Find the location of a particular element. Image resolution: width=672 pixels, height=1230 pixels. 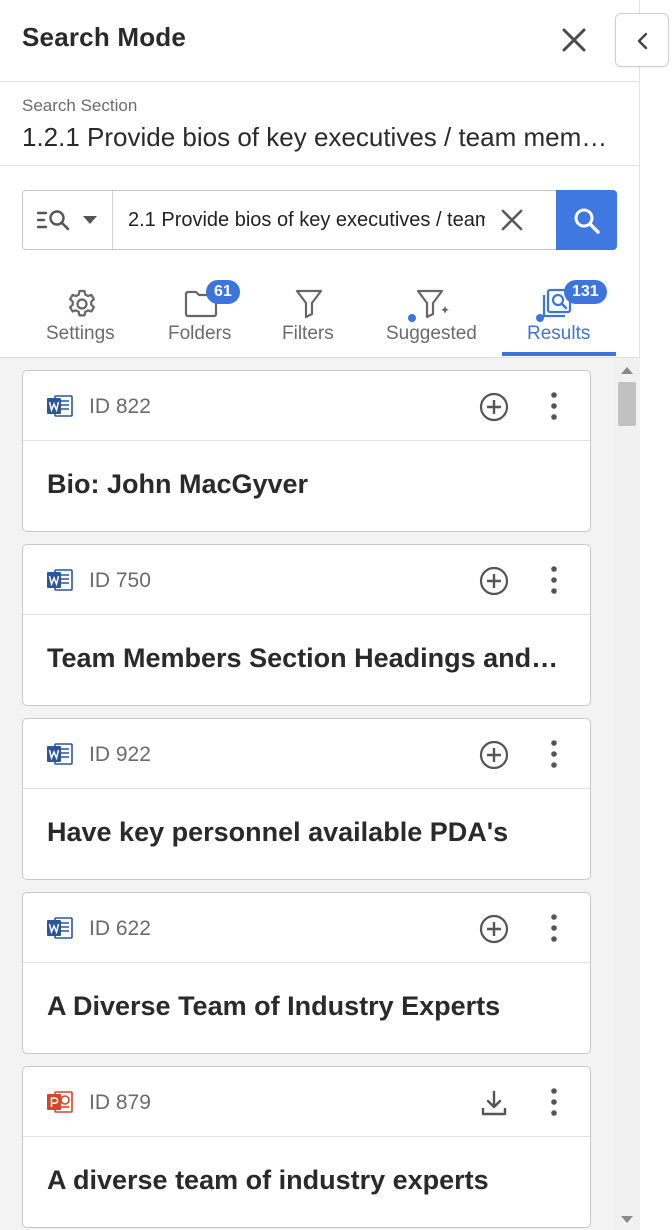

suggested-filter-icon is located at coordinates (432, 303).